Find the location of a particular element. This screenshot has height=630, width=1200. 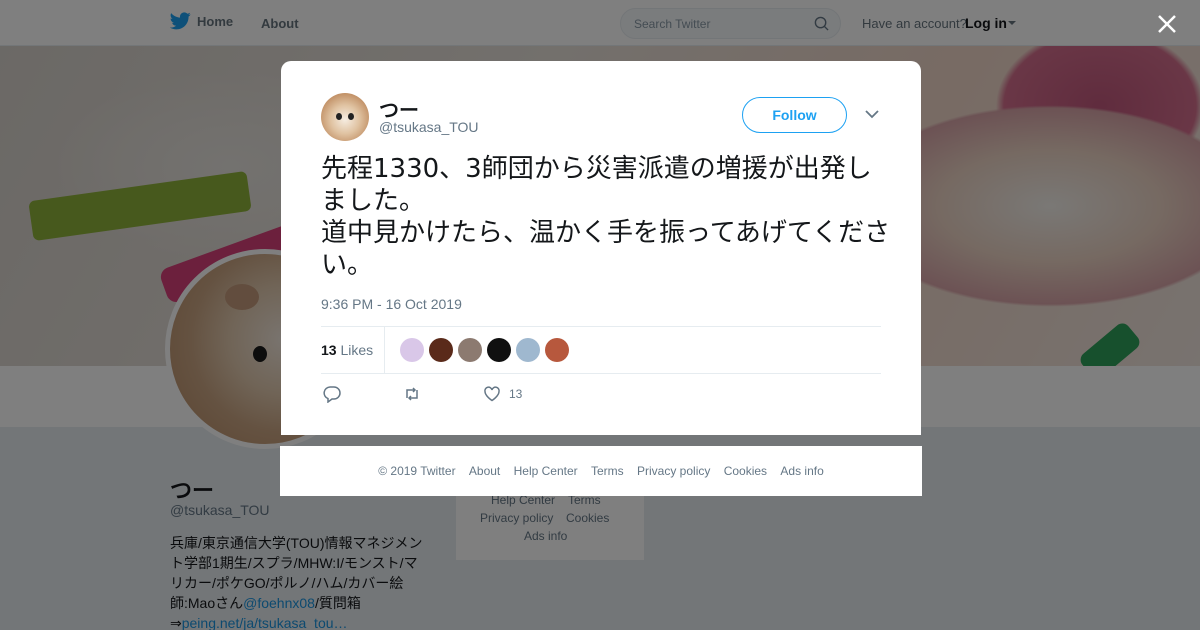

chevron-down-icon is located at coordinates (872, 114).